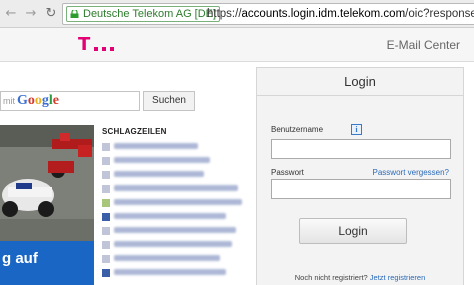 The height and width of the screenshot is (285, 474). I want to click on username-field, so click(361, 149).